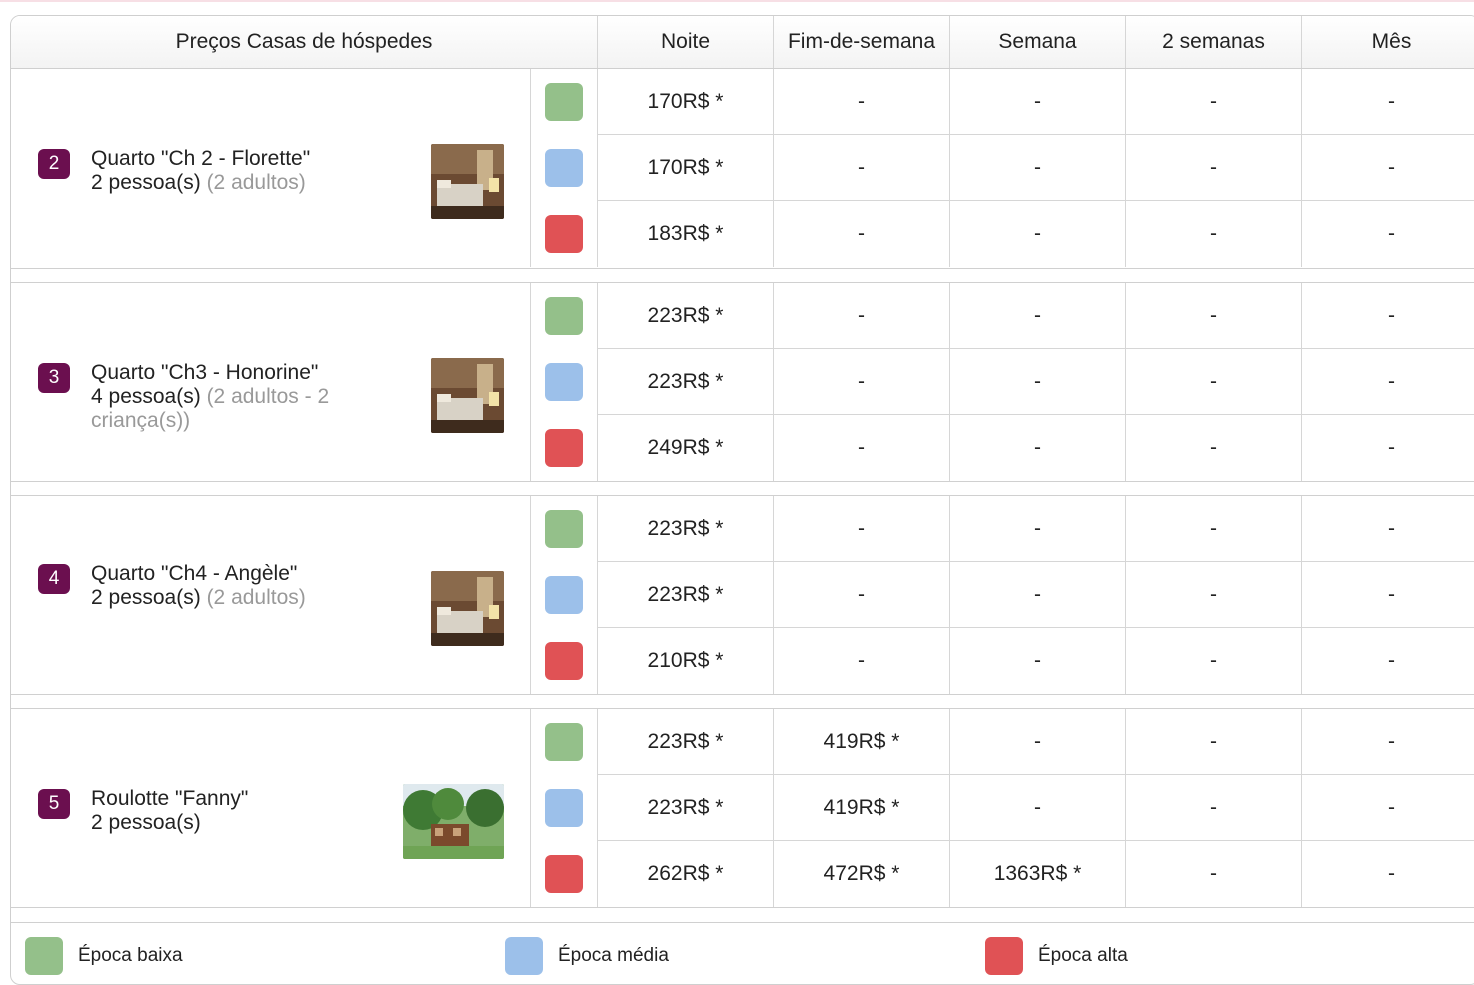 This screenshot has width=1474, height=985. I want to click on room-number-badge: 2, so click(54, 164).